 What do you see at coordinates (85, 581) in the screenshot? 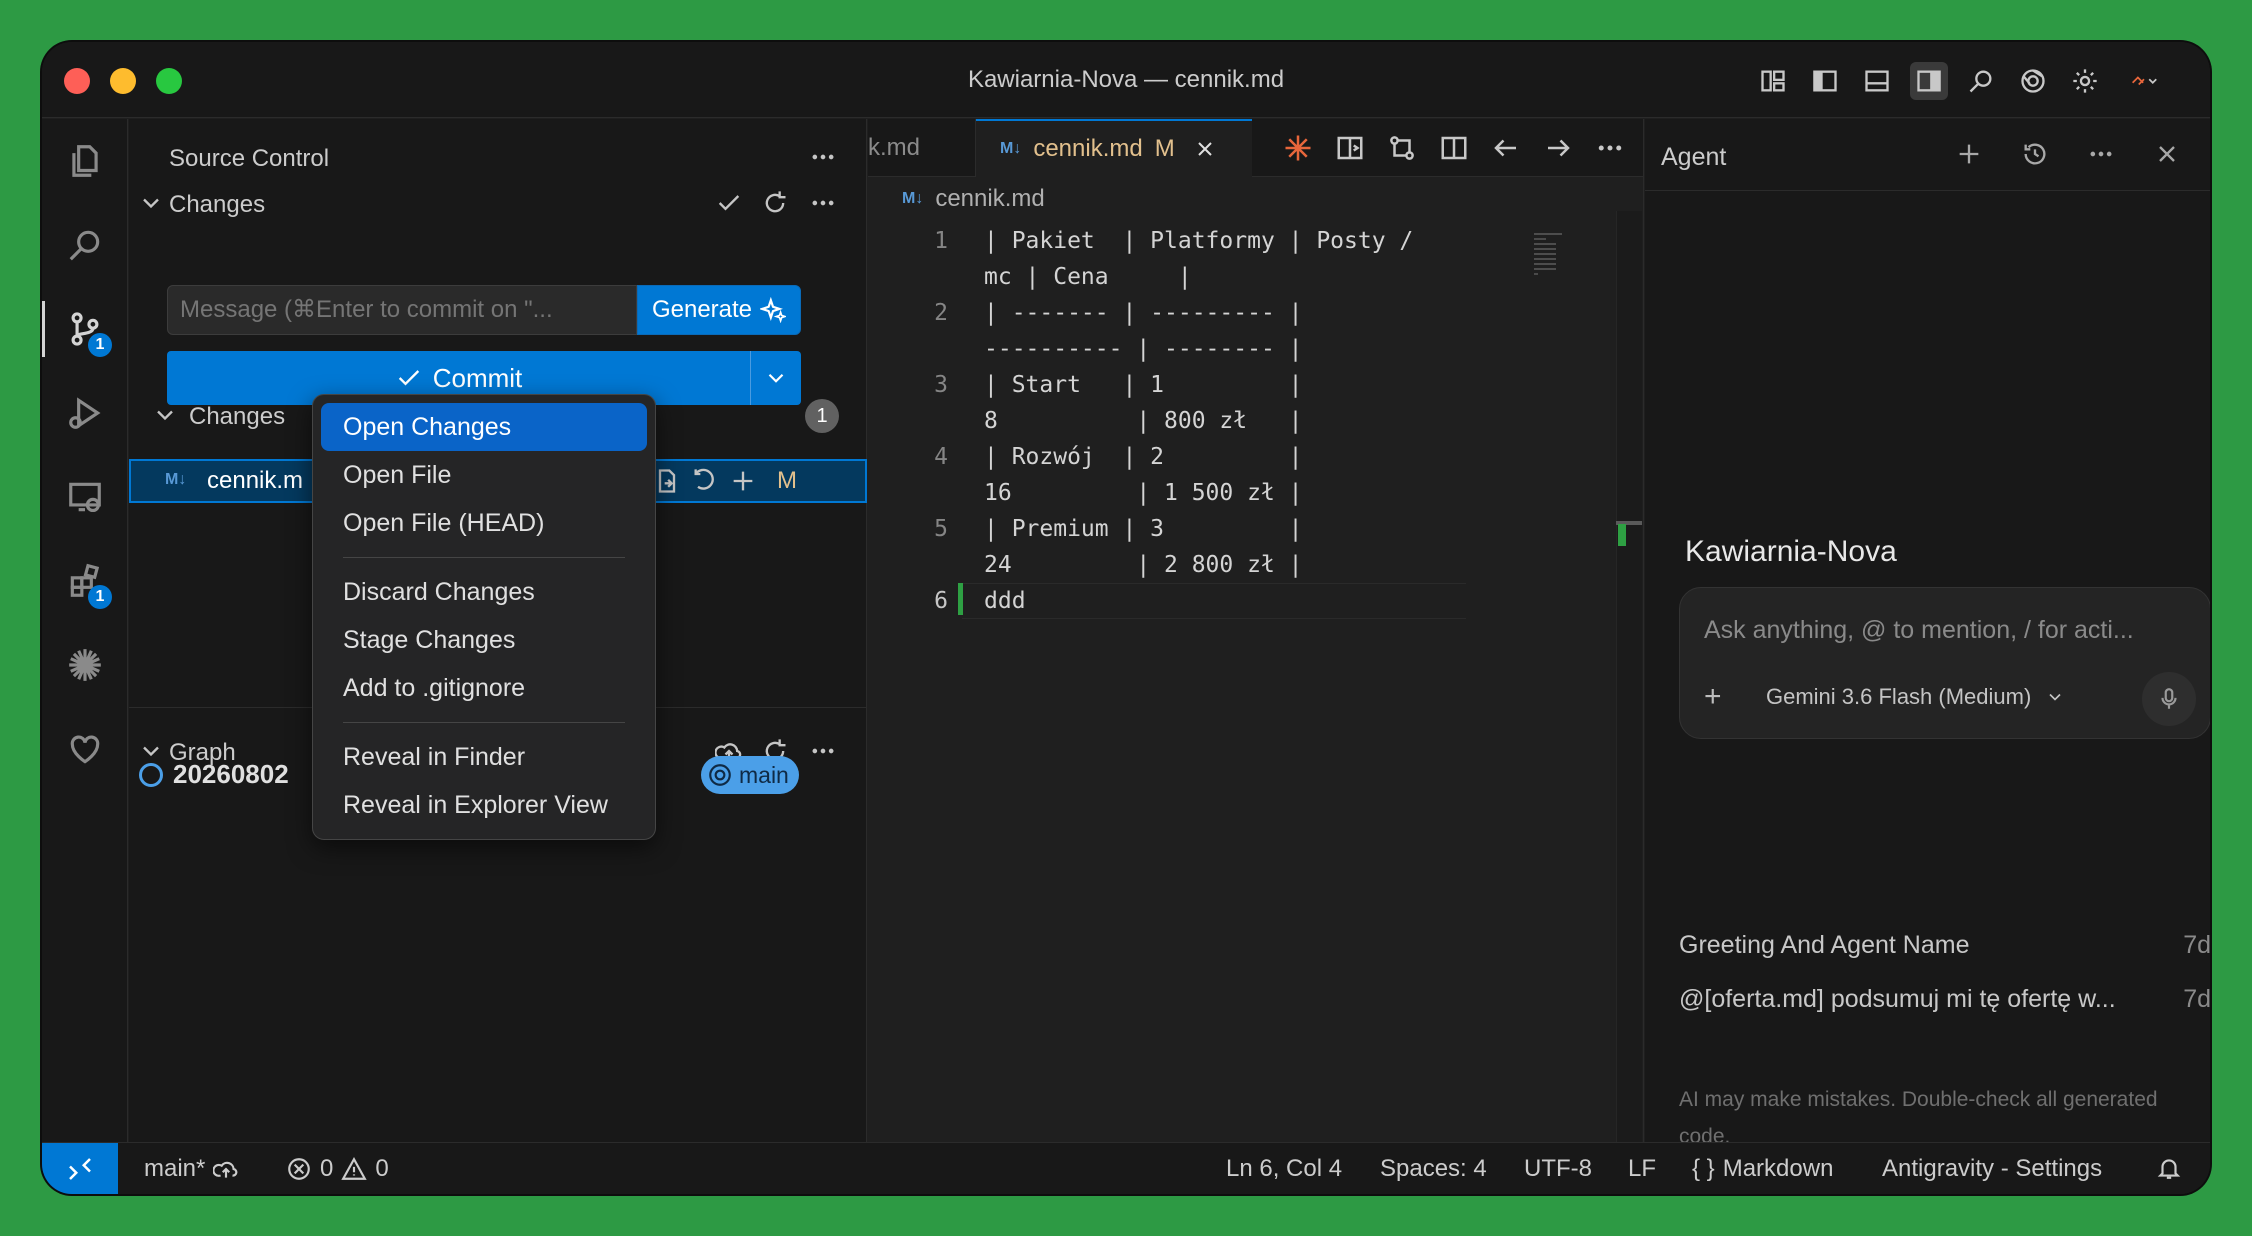
I see `extensions-icon: 1` at bounding box center [85, 581].